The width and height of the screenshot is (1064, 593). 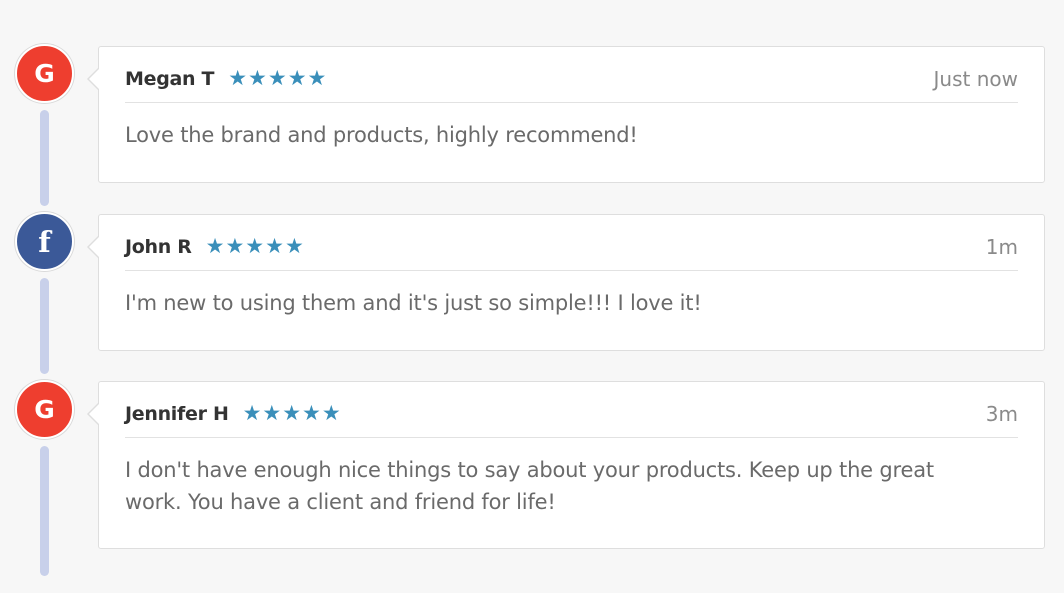 I want to click on review-time: 1m, so click(x=1001, y=247).